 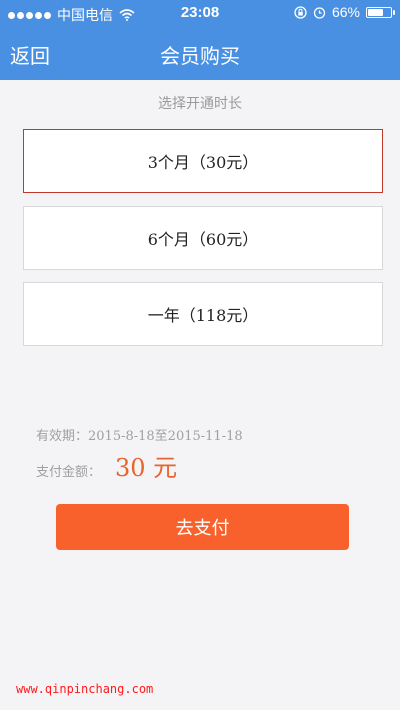 What do you see at coordinates (106, 465) in the screenshot?
I see `payment-amount-row: 支付金额： 30 元` at bounding box center [106, 465].